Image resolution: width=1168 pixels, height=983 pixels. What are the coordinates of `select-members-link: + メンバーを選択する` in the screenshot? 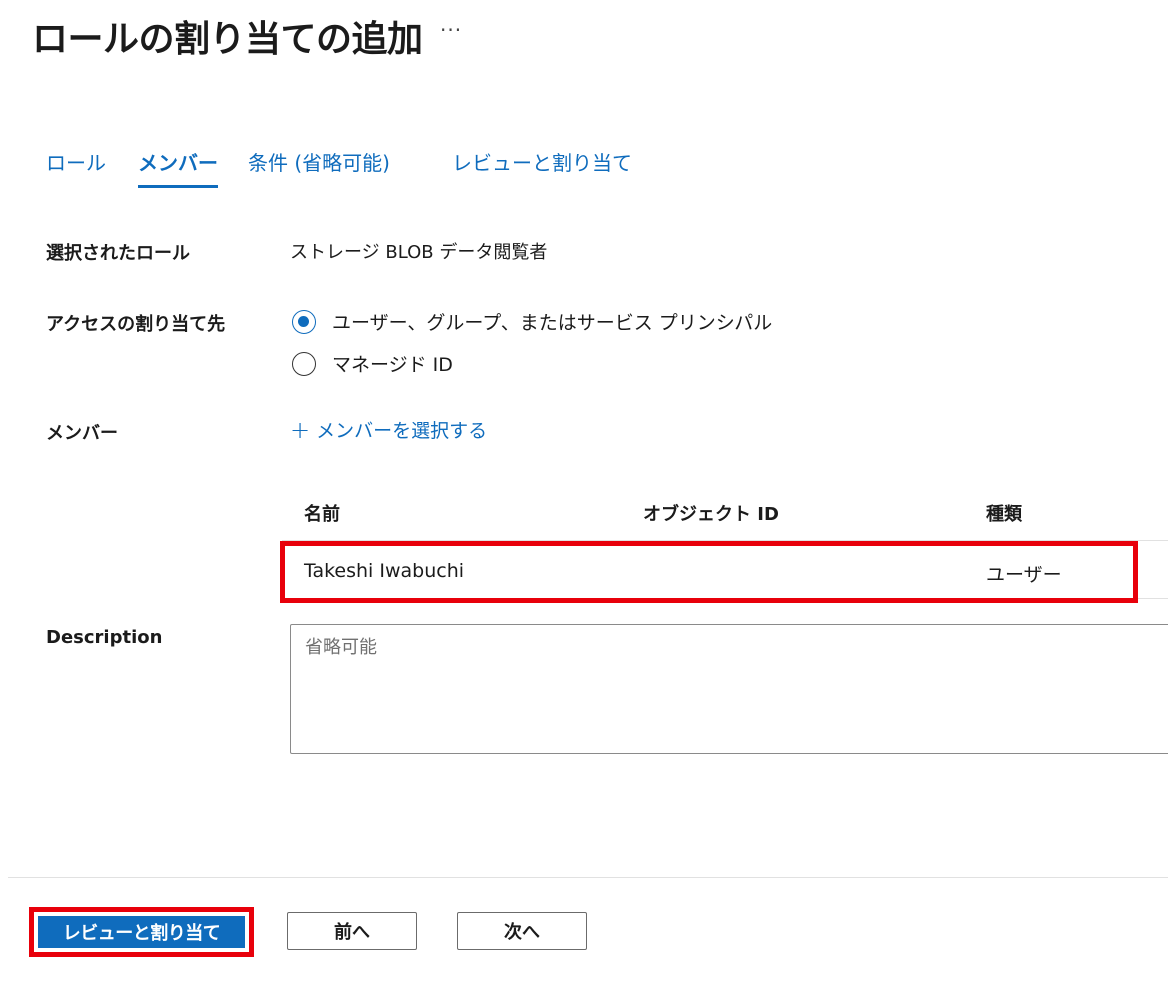 It's located at (388, 429).